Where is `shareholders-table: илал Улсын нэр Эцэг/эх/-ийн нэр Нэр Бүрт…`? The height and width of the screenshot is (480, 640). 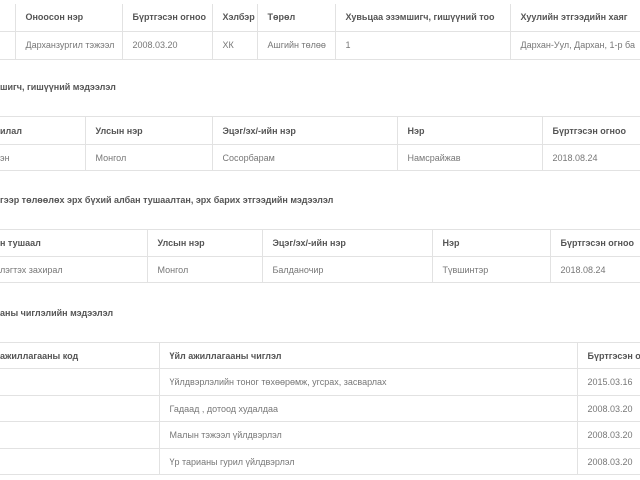
shareholders-table: илал Улсын нэр Эцэг/эх/-ийн нэр Нэр Бүрт… is located at coordinates (320, 143).